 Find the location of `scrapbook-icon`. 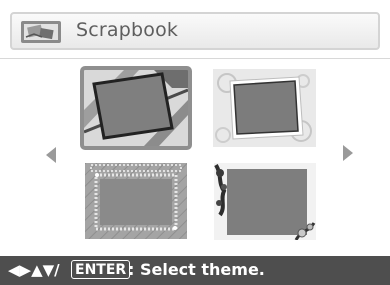

scrapbook-icon is located at coordinates (41, 32).